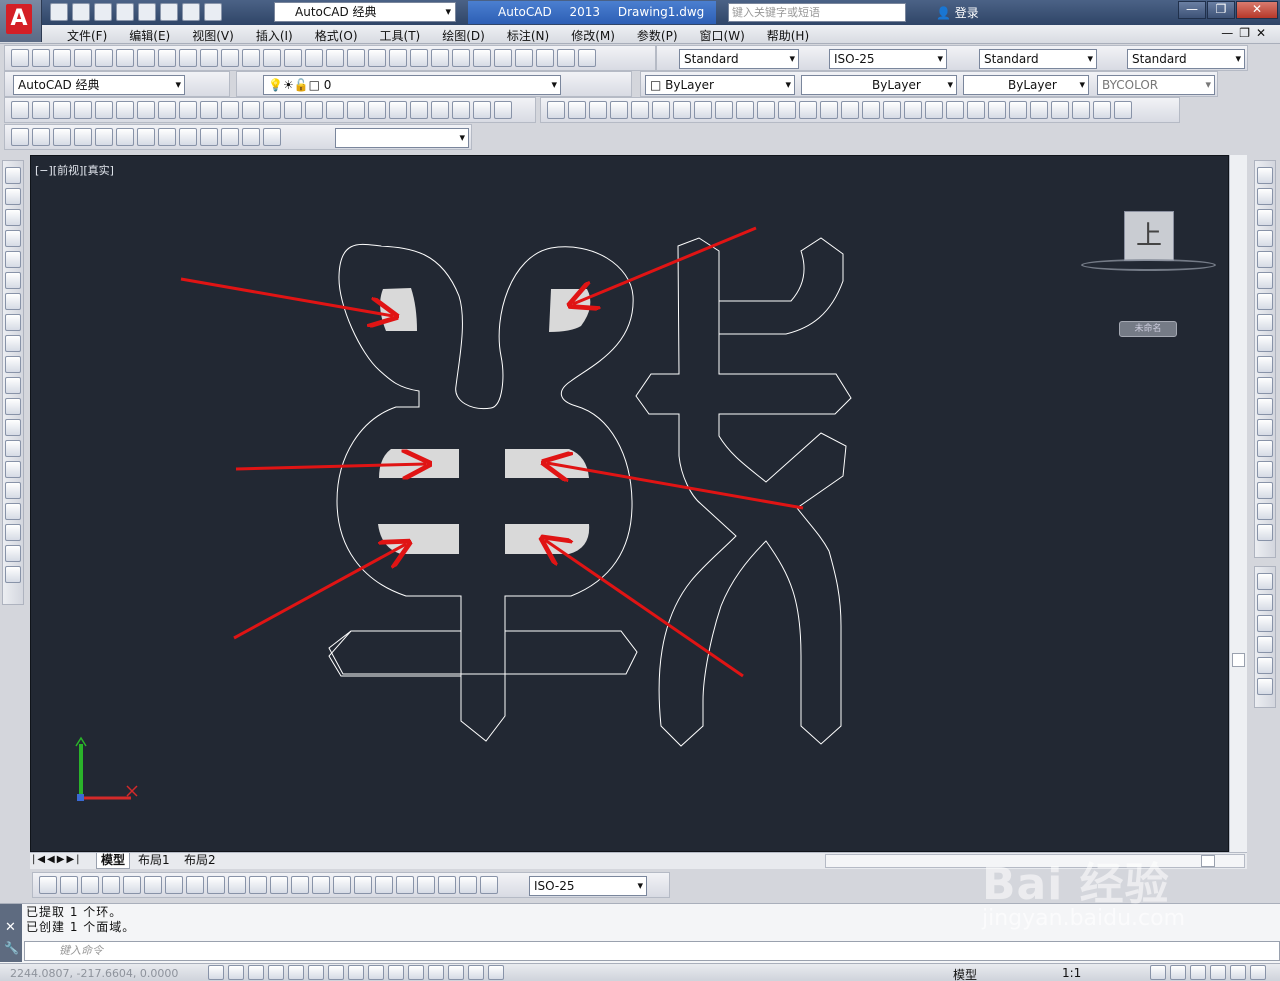 The image size is (1280, 981). I want to click on menu-item: 格式(O), so click(336, 35).